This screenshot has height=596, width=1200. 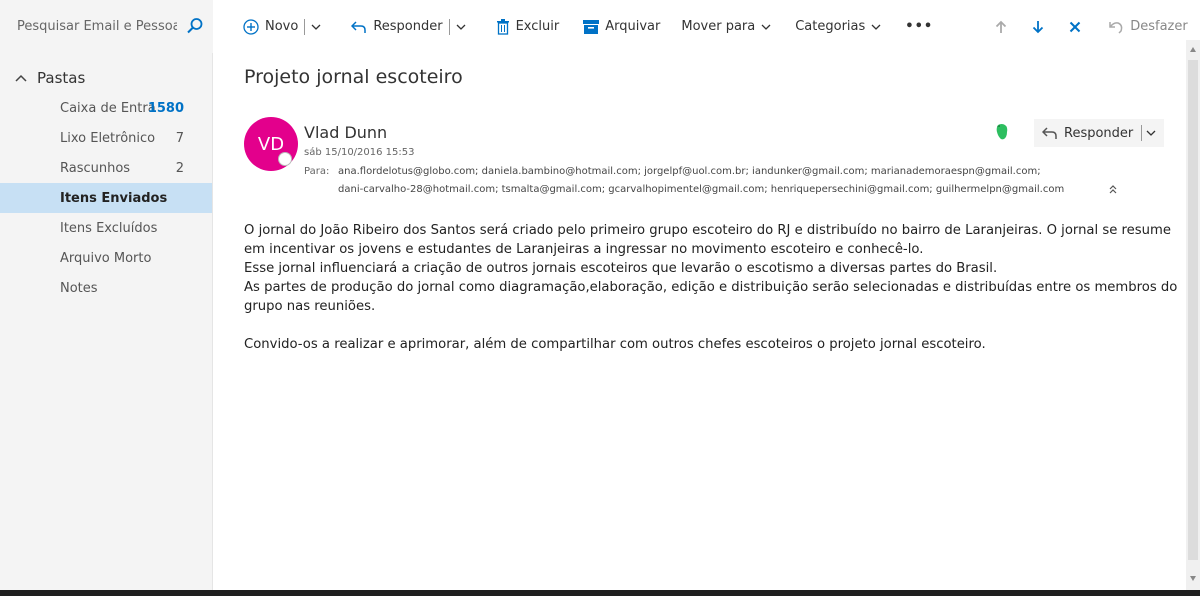 I want to click on plus-circle-icon, so click(x=251, y=26).